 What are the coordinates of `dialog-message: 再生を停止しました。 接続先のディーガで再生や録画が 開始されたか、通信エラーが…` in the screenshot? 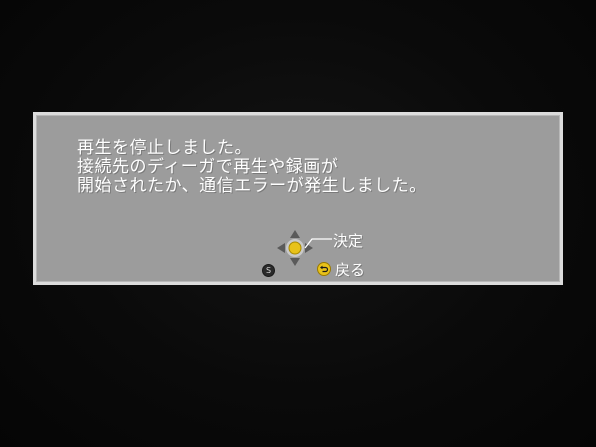 It's located at (252, 167).